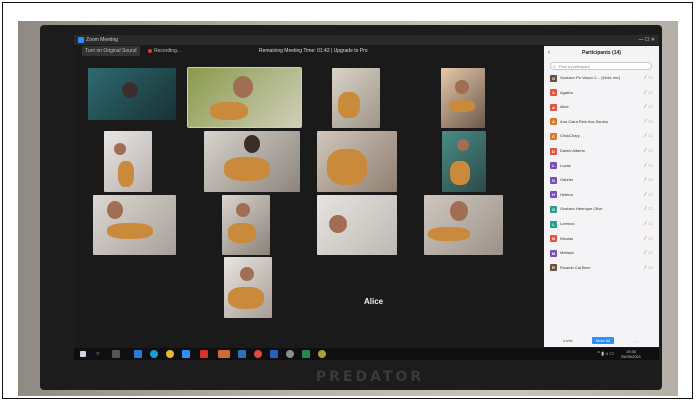  Describe the element at coordinates (553, 268) in the screenshot. I see `participant-avatar: R` at that location.